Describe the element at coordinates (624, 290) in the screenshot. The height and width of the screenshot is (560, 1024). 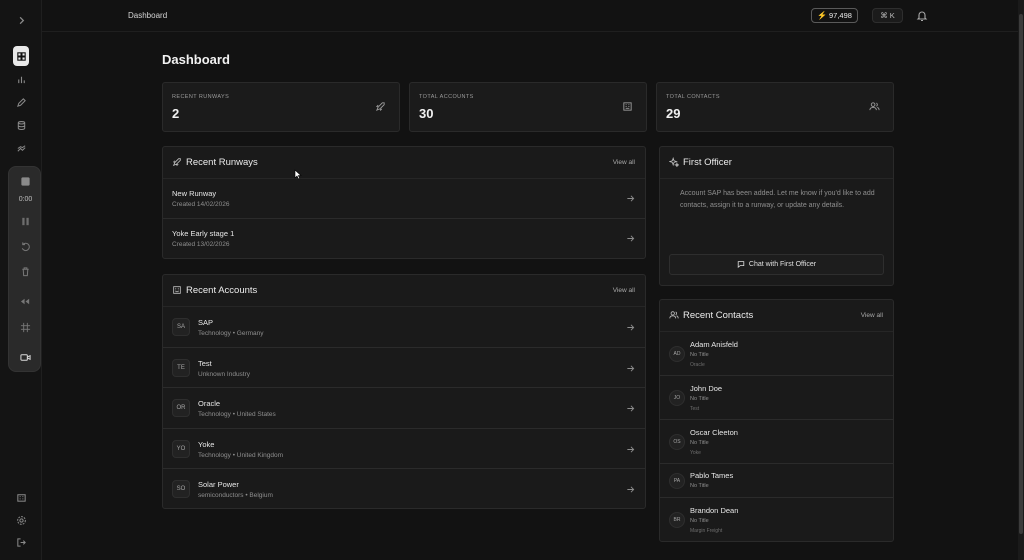
I see `view-all-accounts-link: View all` at that location.